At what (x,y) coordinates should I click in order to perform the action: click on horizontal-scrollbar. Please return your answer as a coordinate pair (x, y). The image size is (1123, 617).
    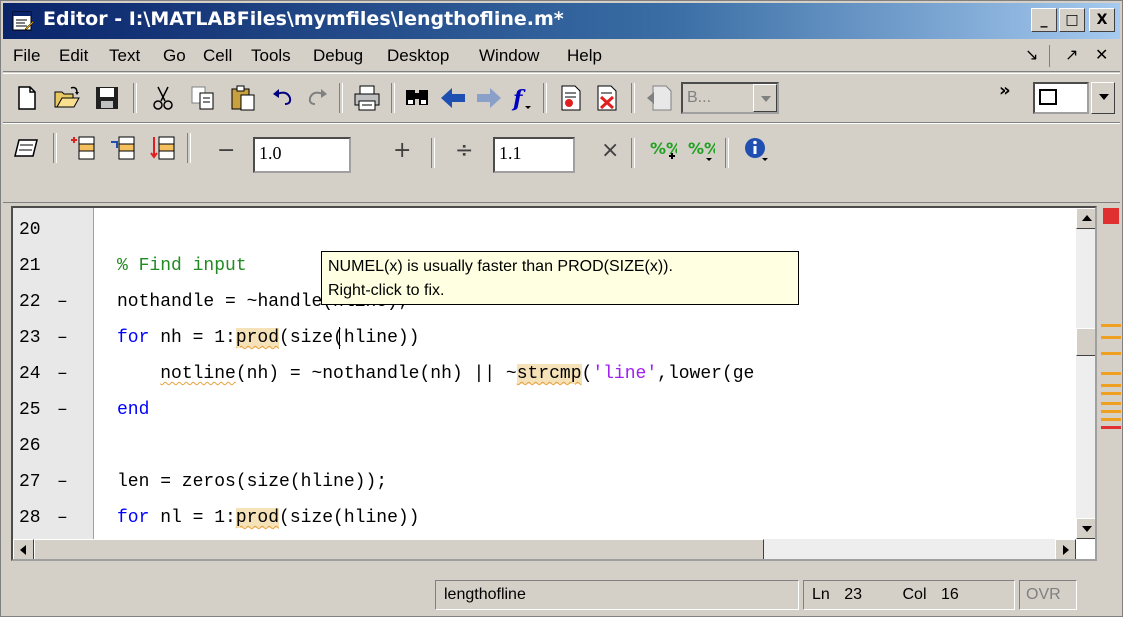
    Looking at the image, I should click on (544, 549).